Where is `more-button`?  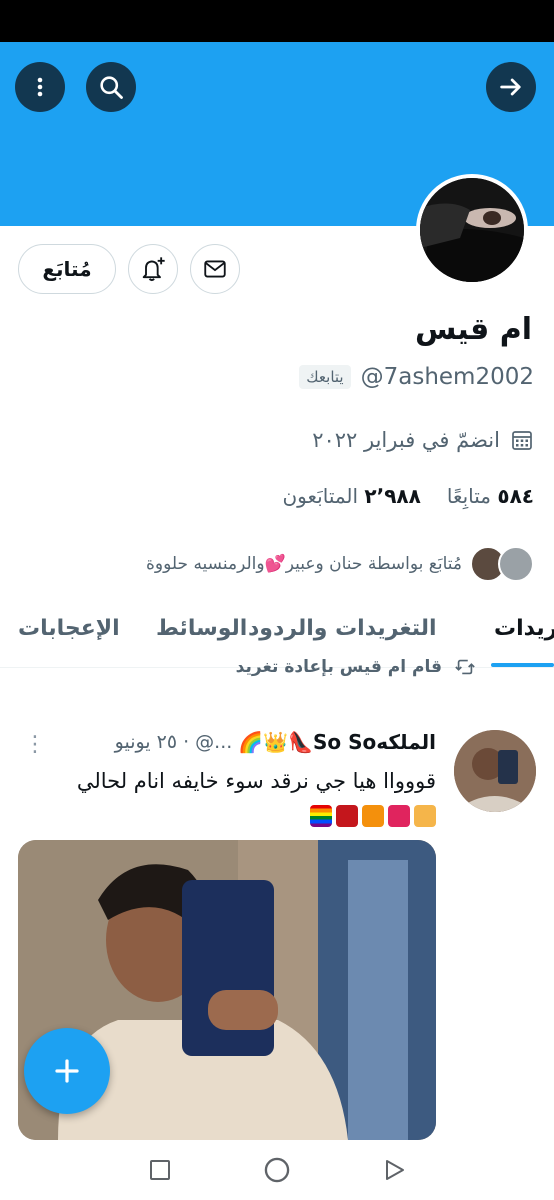 more-button is located at coordinates (40, 87).